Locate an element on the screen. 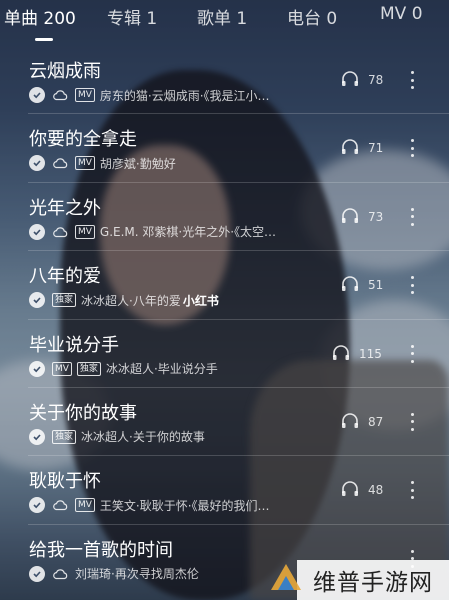  song-title: 你要的全拿走 is located at coordinates (83, 140).